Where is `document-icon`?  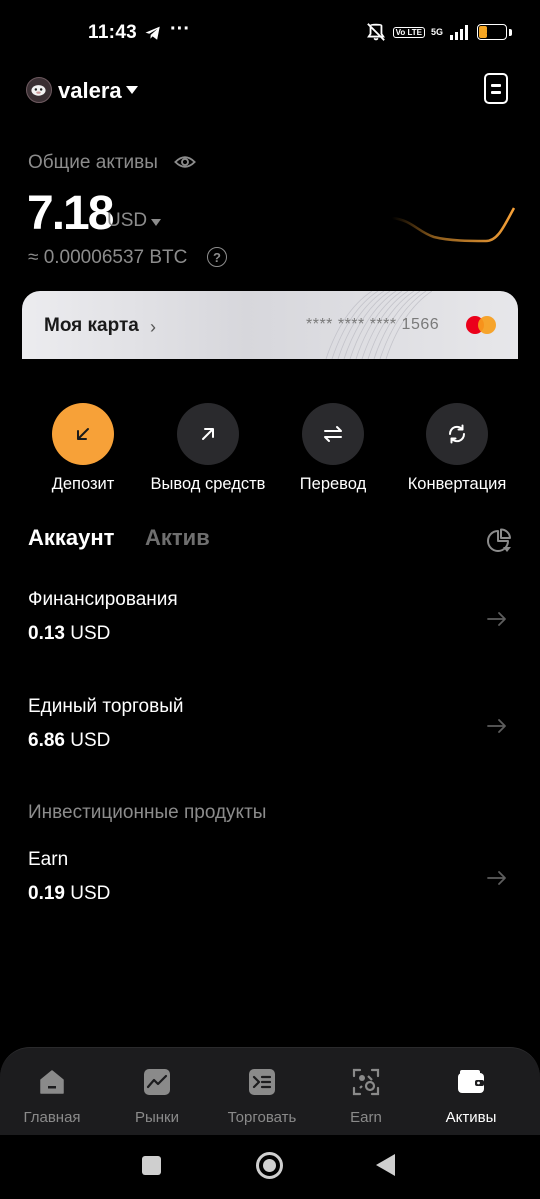 document-icon is located at coordinates (496, 88).